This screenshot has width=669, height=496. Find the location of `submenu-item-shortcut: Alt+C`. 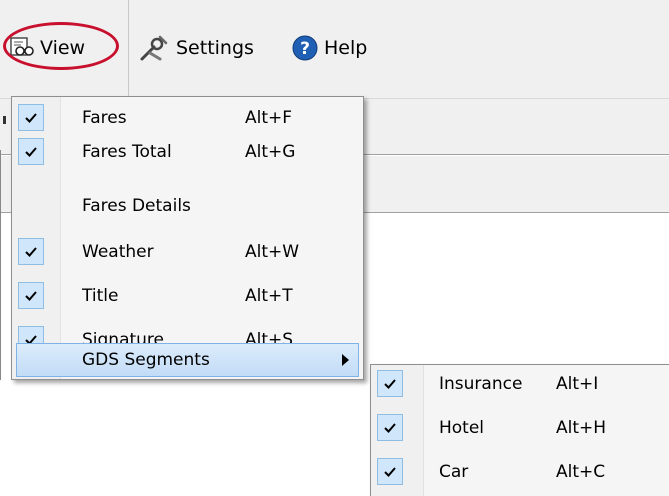

submenu-item-shortcut: Alt+C is located at coordinates (581, 472).